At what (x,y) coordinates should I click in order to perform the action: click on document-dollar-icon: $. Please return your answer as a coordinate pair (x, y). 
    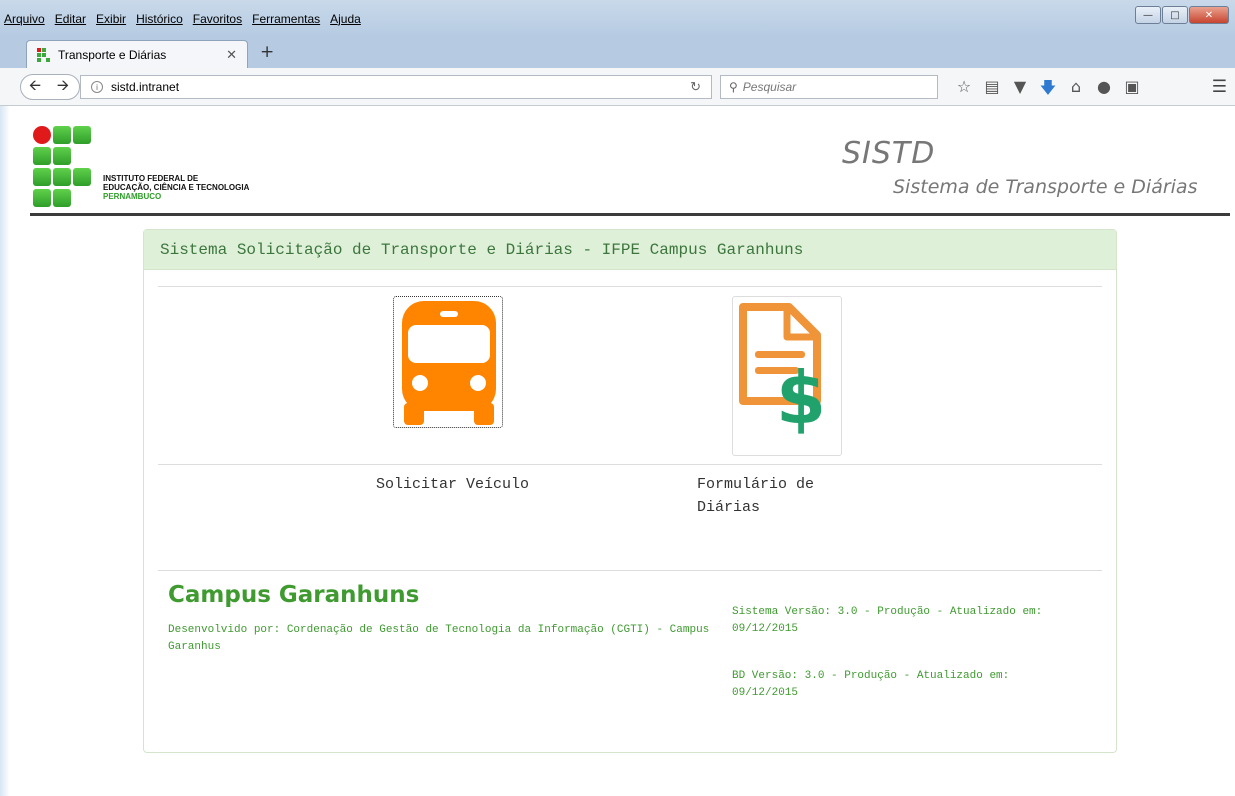
    Looking at the image, I should click on (782, 371).